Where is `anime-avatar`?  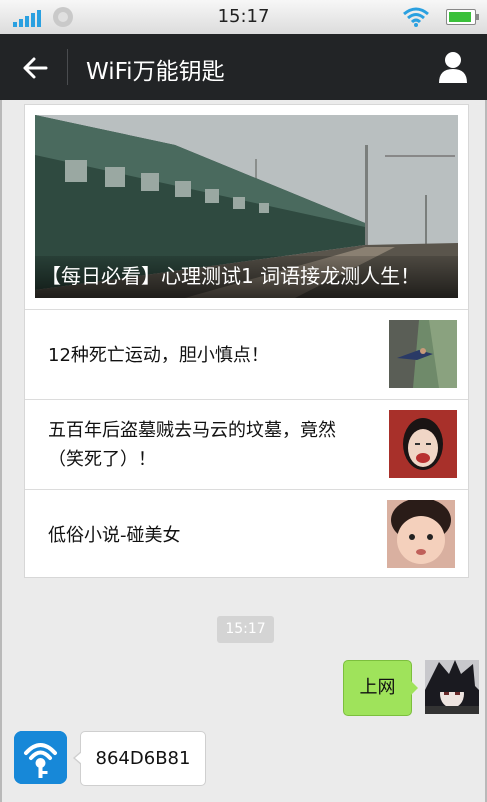
anime-avatar is located at coordinates (452, 687).